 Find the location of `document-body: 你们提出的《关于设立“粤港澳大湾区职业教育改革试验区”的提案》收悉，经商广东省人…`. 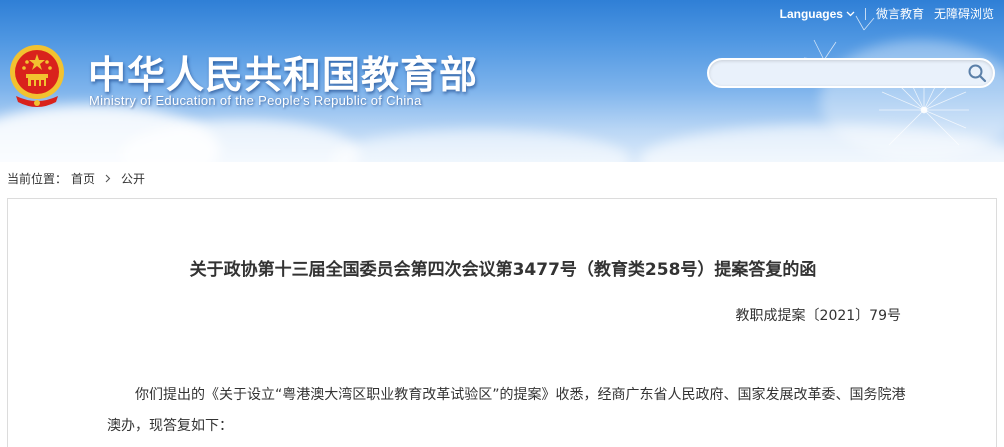

document-body: 你们提出的《关于设立“粤港澳大湾区职业教育改革试验区”的提案》收悉，经商广东省人… is located at coordinates (506, 410).